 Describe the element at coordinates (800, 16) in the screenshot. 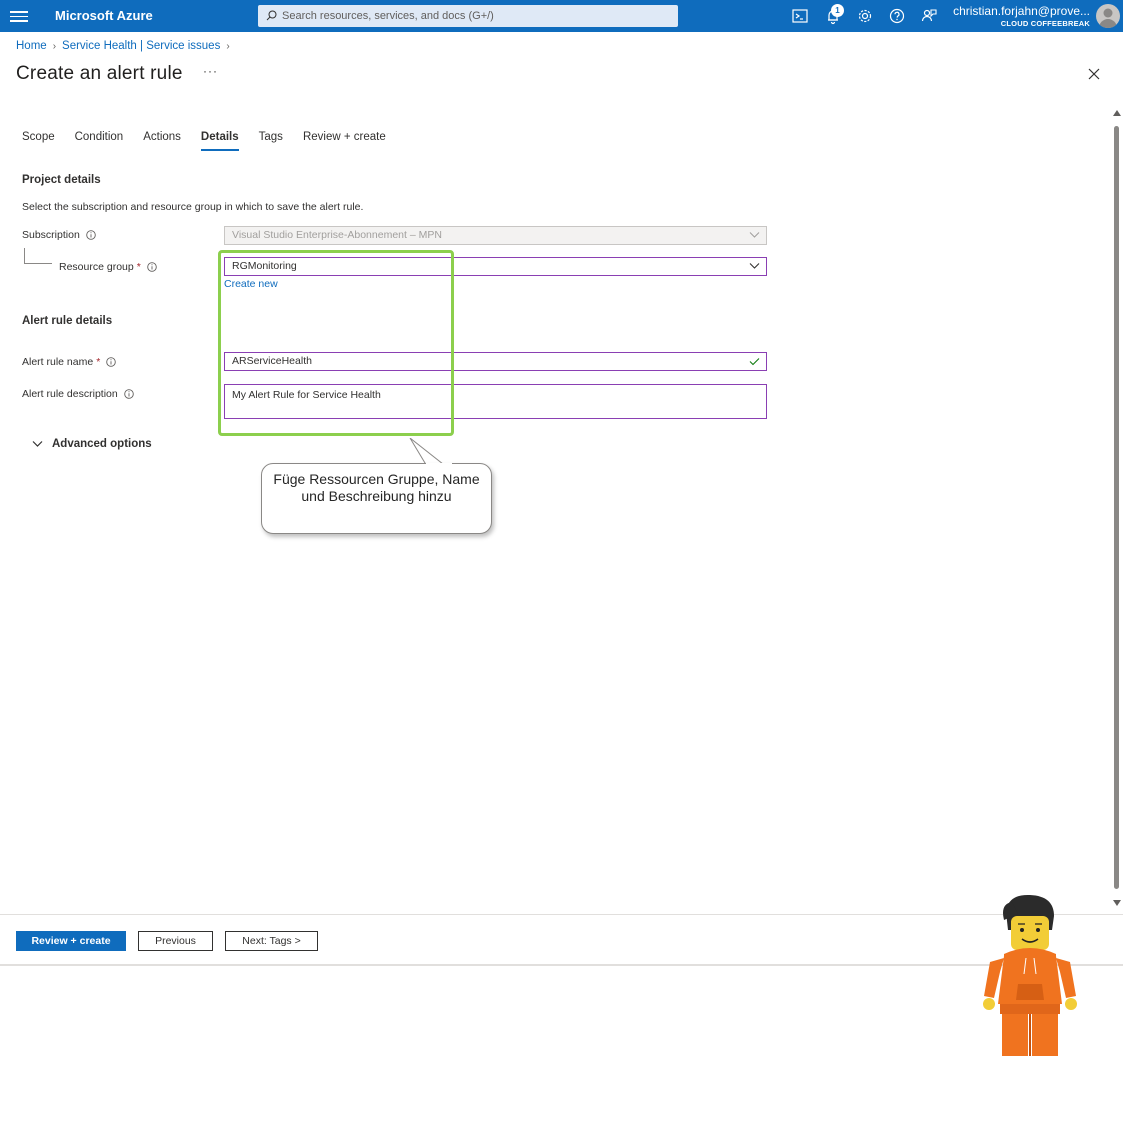

I see `cloud-shell-icon` at that location.